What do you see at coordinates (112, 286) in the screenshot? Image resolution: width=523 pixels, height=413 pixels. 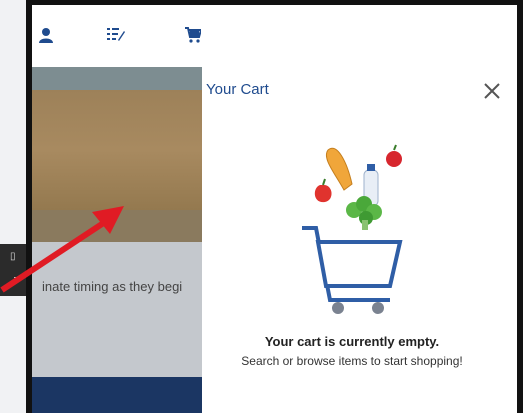 I see `background-text: inate timing as they begi` at bounding box center [112, 286].